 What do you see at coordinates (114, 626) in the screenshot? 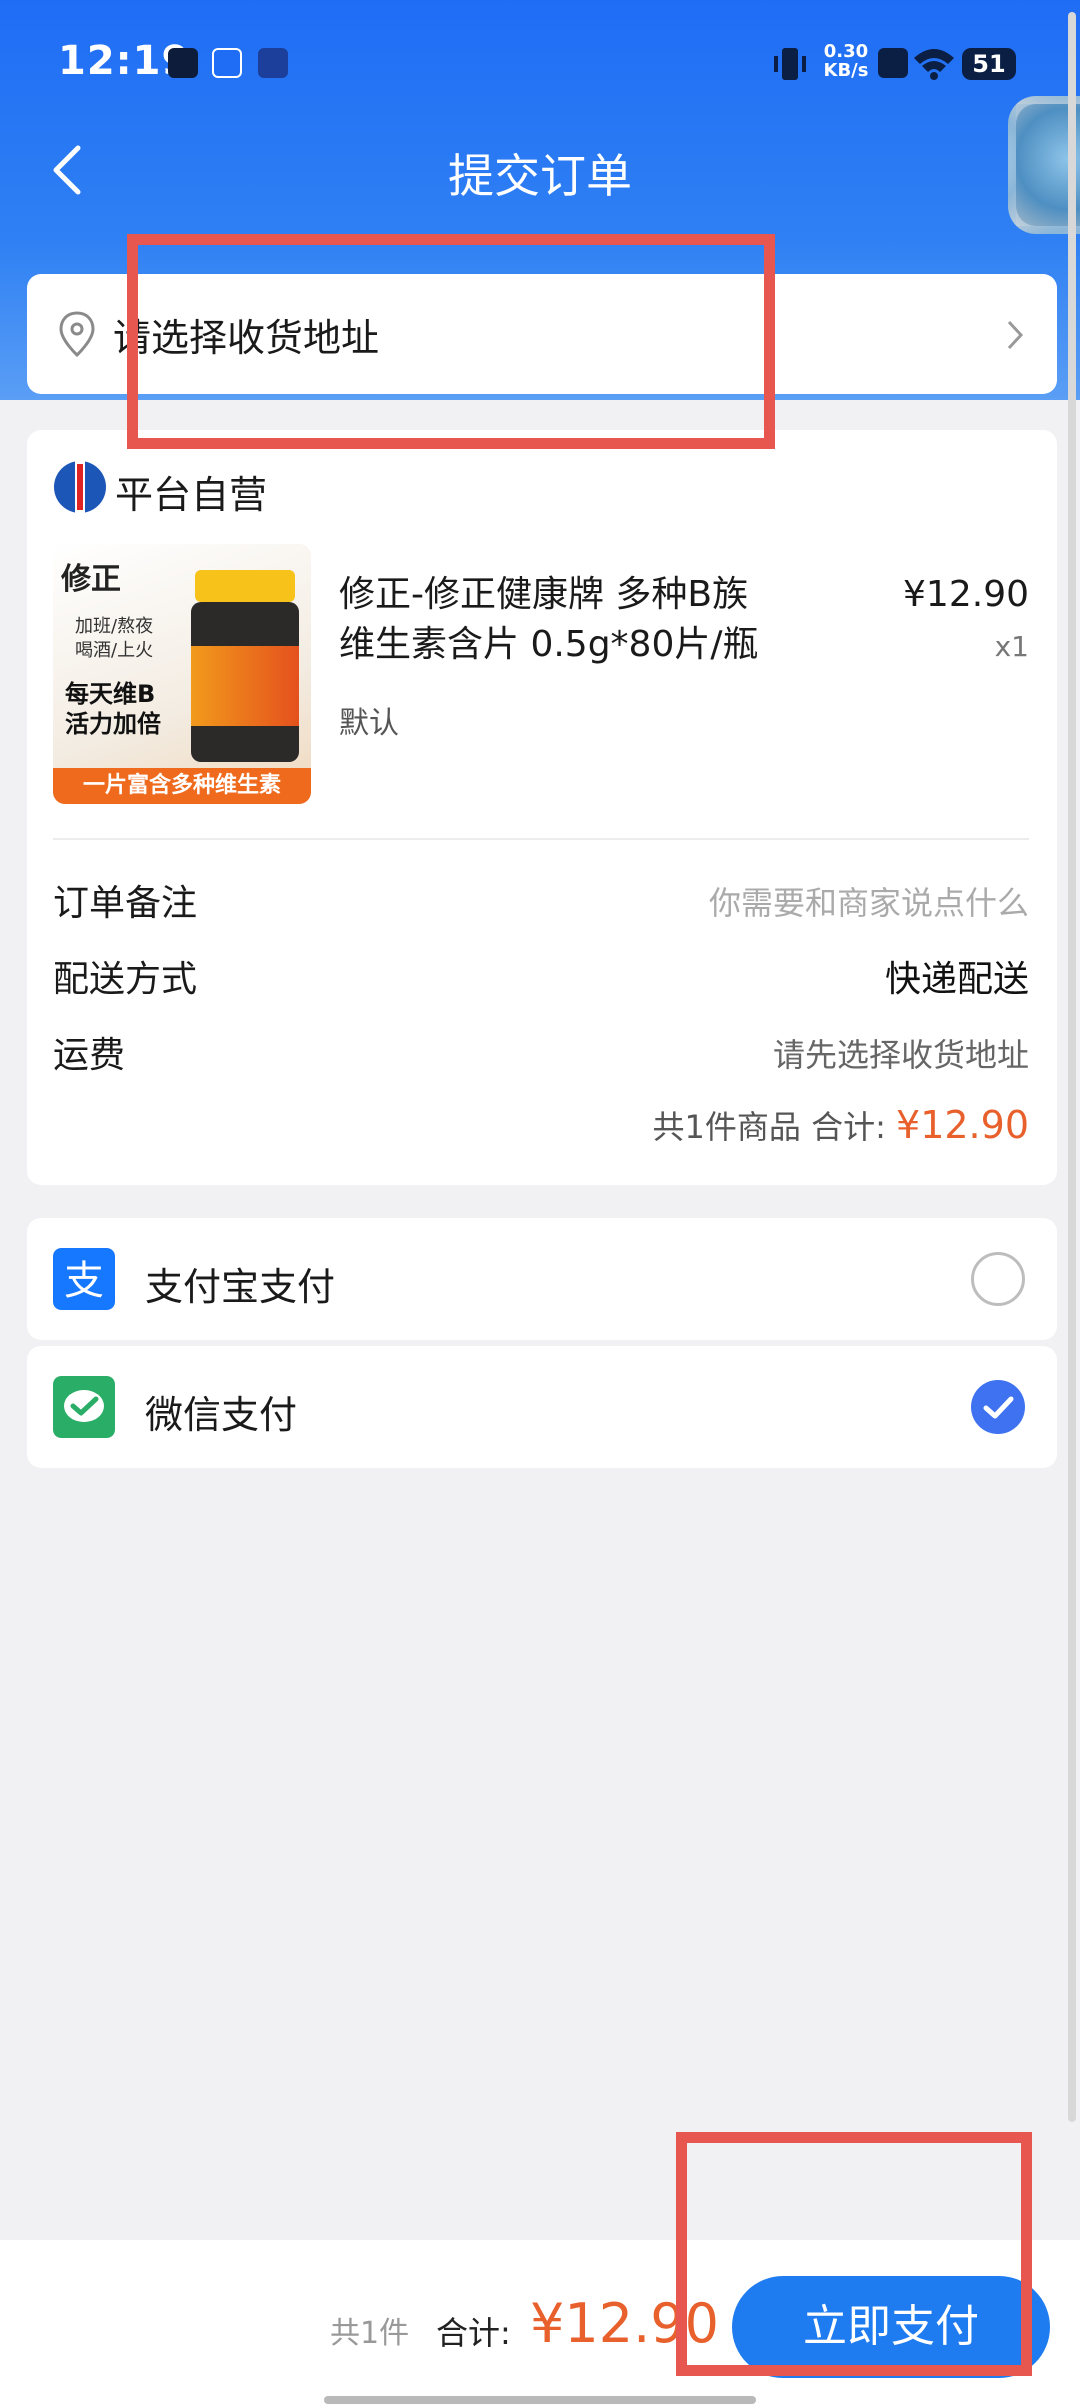
I see `product-tag-overtime: 加班/熬夜` at bounding box center [114, 626].